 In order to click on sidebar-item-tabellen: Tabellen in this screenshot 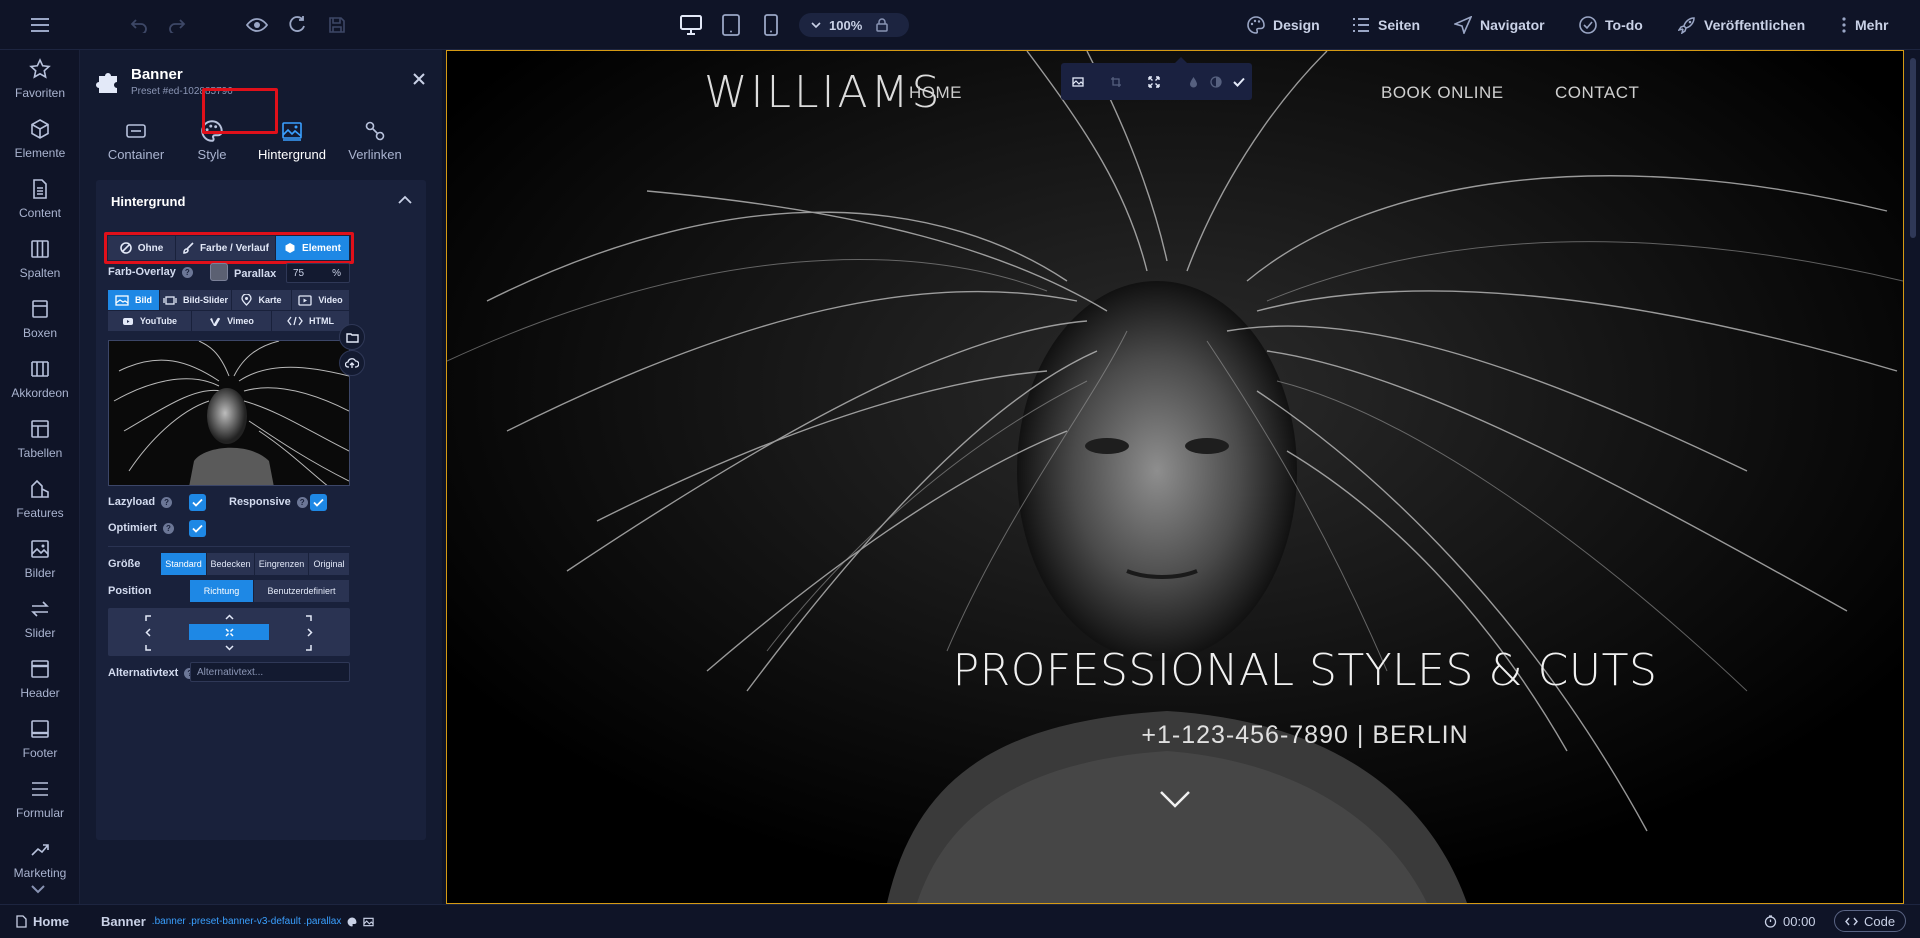, I will do `click(40, 440)`.